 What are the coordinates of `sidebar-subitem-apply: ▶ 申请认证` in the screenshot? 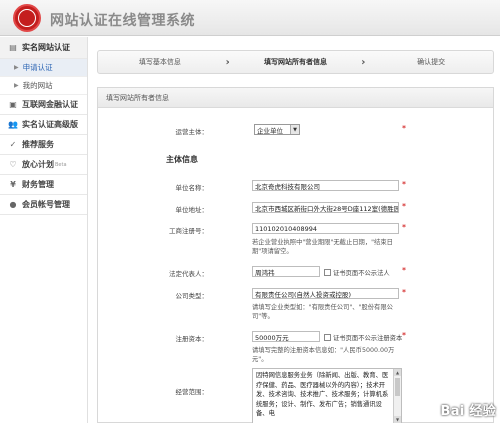 It's located at (43, 68).